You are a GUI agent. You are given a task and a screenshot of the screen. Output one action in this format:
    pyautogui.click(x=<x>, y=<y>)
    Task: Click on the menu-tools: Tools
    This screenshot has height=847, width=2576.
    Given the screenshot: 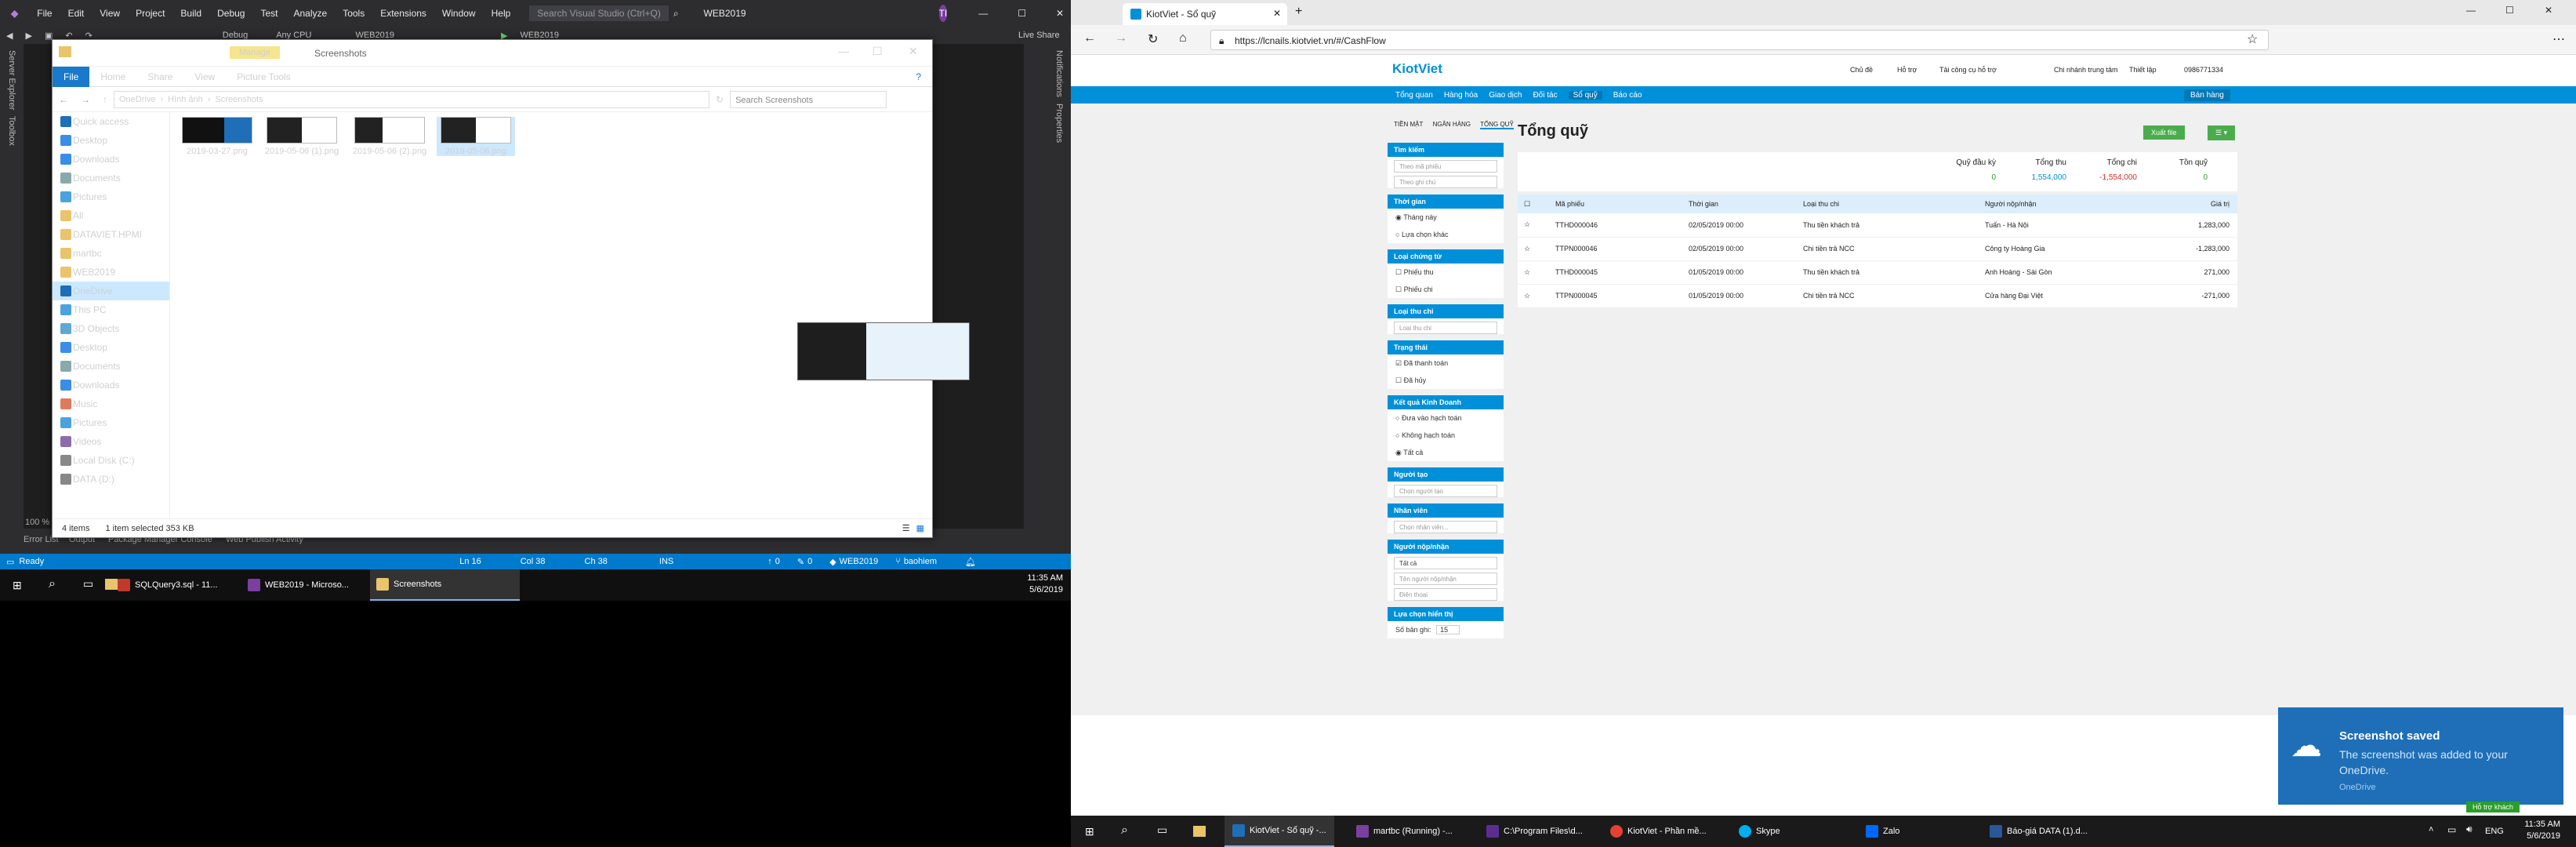 What is the action you would take?
    pyautogui.click(x=354, y=13)
    